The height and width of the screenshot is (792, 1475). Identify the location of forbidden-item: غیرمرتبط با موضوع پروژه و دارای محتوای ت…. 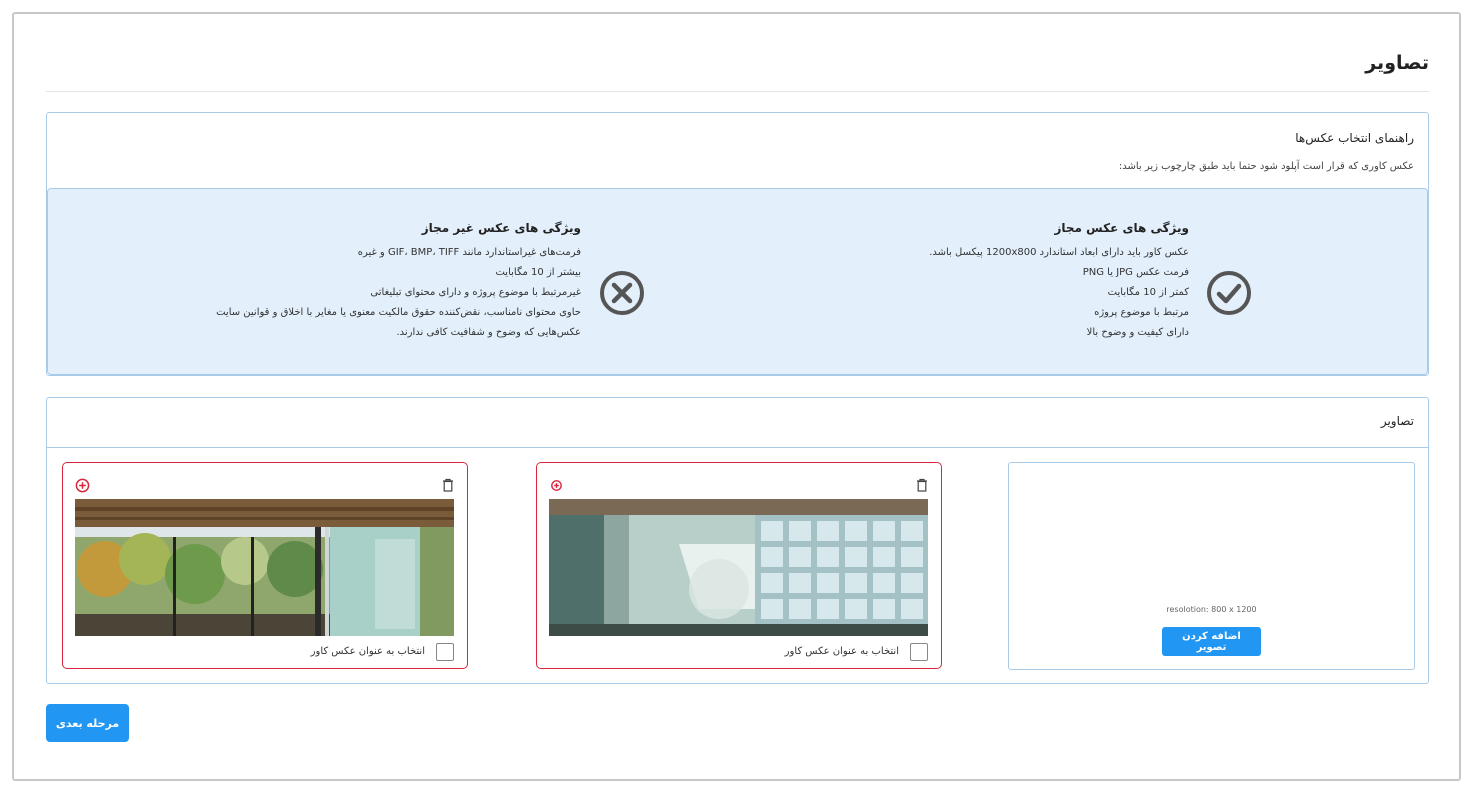
(475, 292).